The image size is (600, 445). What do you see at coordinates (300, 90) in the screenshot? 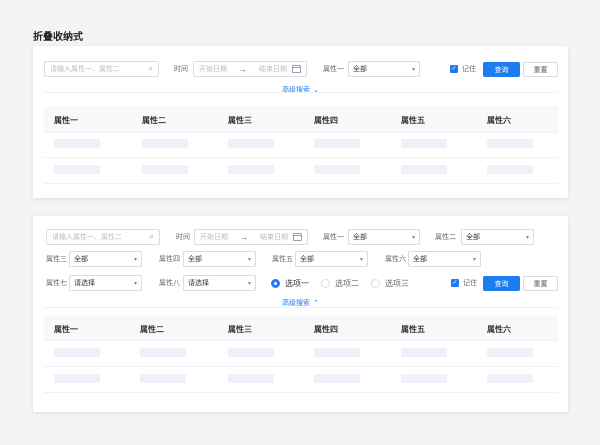
I see `advanced-search-toggle: 高级搜索 ⌄` at bounding box center [300, 90].